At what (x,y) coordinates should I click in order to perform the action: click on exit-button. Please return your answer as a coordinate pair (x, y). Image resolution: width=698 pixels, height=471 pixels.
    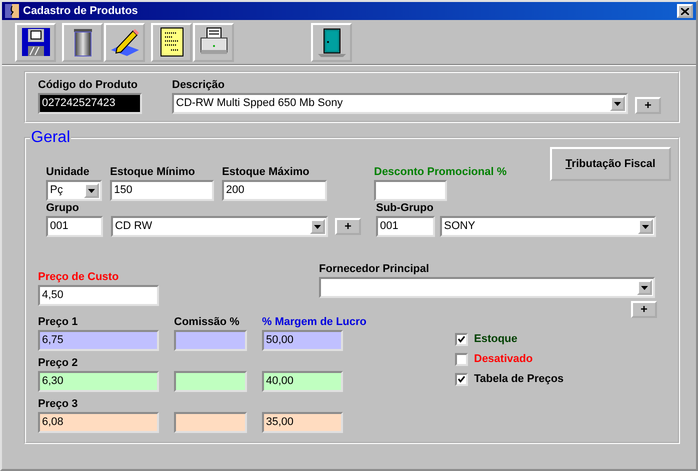
    Looking at the image, I should click on (331, 42).